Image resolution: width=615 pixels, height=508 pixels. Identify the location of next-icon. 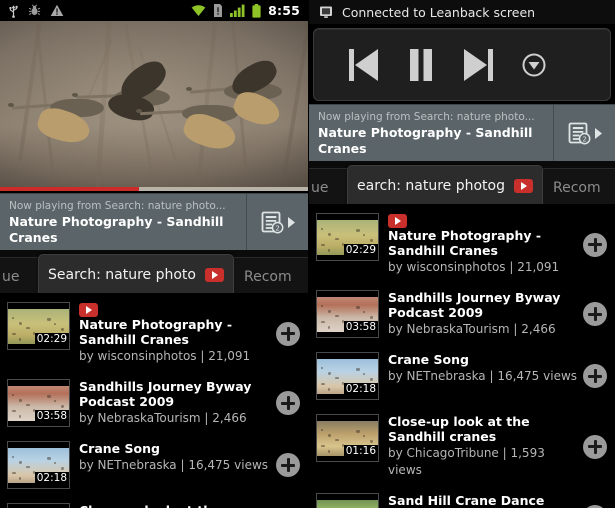
(478, 64).